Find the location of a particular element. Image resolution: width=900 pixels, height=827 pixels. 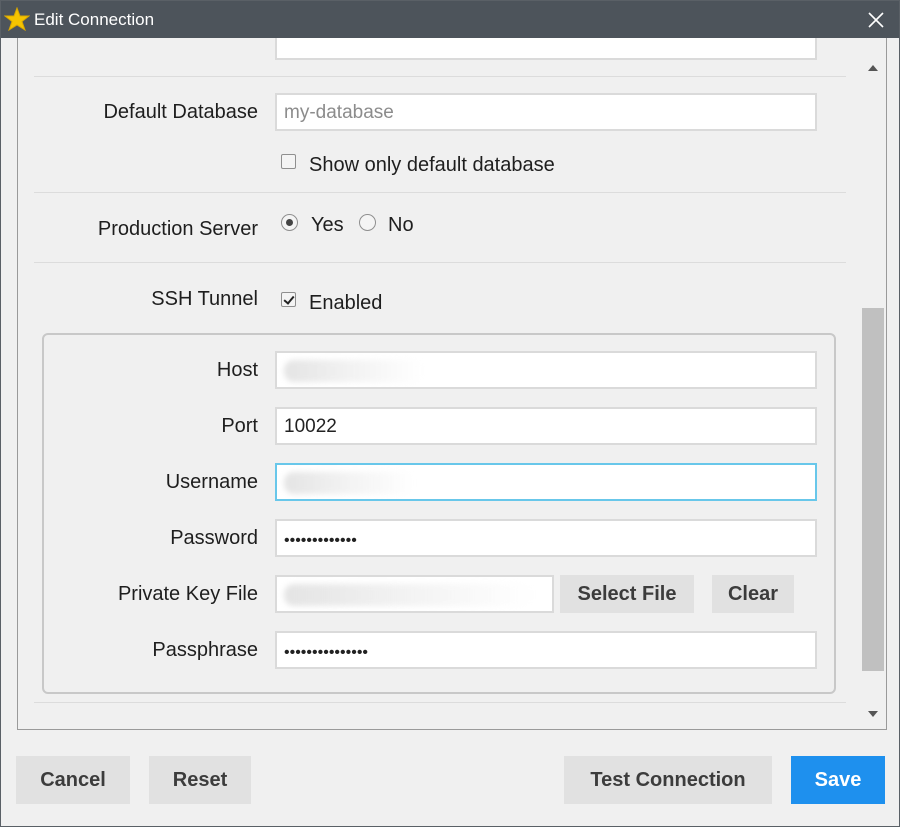

window-title: Edit Connection is located at coordinates (94, 19).